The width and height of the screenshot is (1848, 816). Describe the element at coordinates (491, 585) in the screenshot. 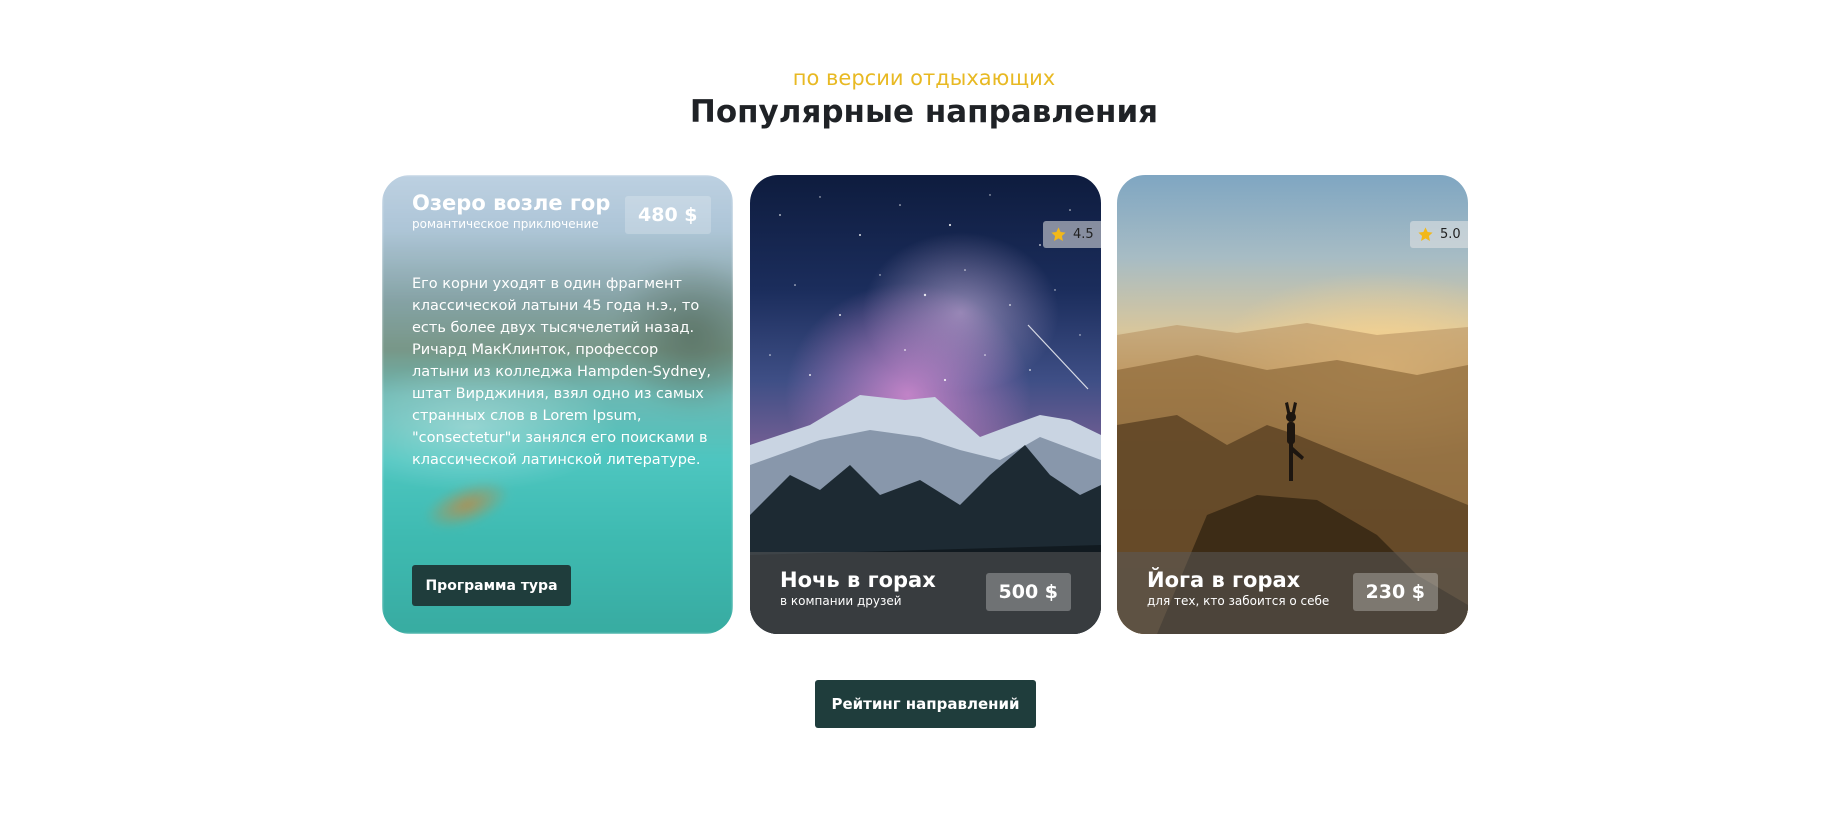

I see `tour-program-button: Программа тура` at that location.